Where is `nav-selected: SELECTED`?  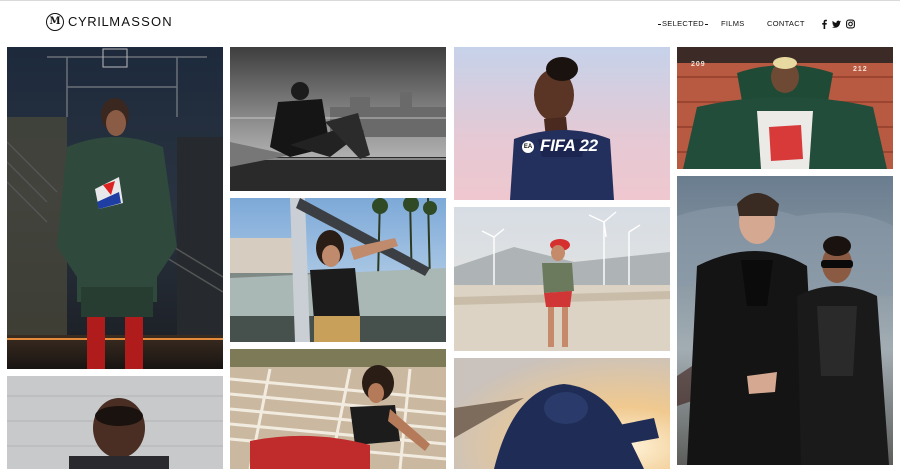 nav-selected: SELECTED is located at coordinates (683, 24).